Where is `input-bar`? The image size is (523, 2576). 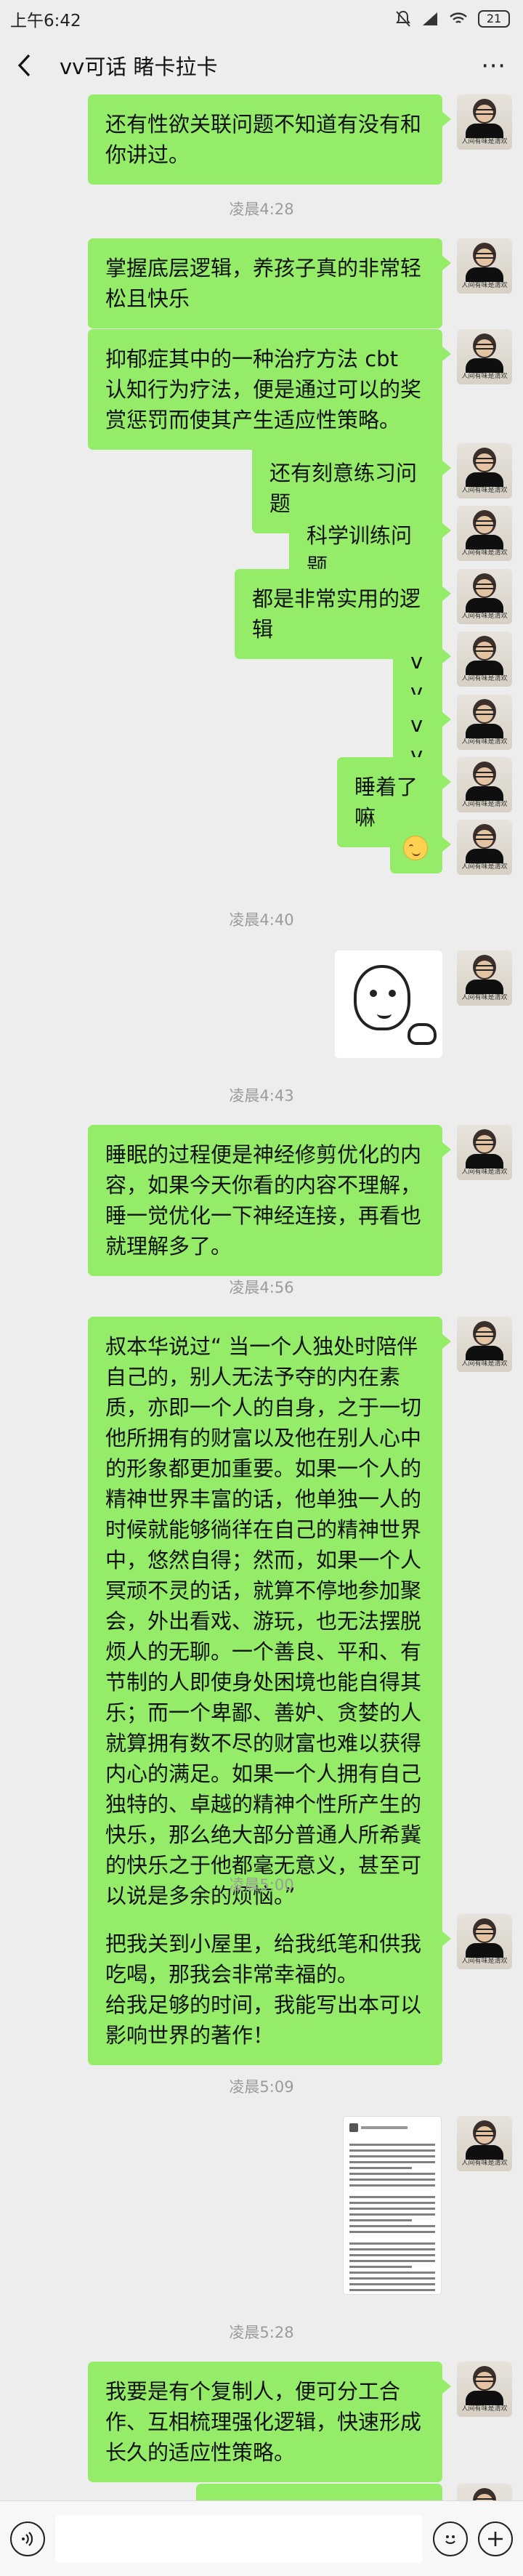 input-bar is located at coordinates (261, 2538).